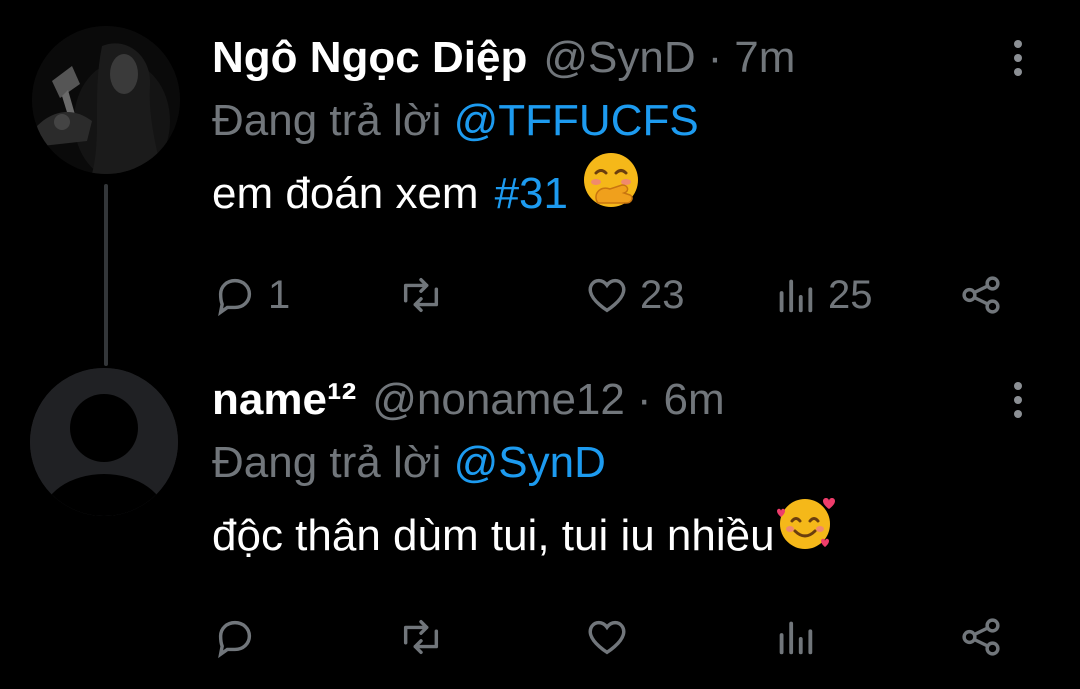 This screenshot has width=1080, height=689. Describe the element at coordinates (764, 58) in the screenshot. I see `timestamp: 7m` at that location.